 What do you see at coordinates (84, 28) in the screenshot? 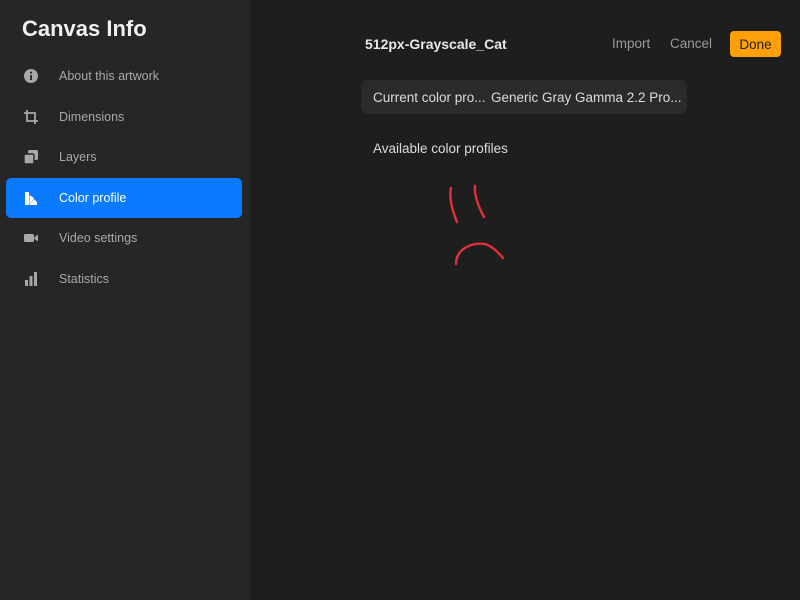
I see `sidebar-title: Canvas Info` at bounding box center [84, 28].